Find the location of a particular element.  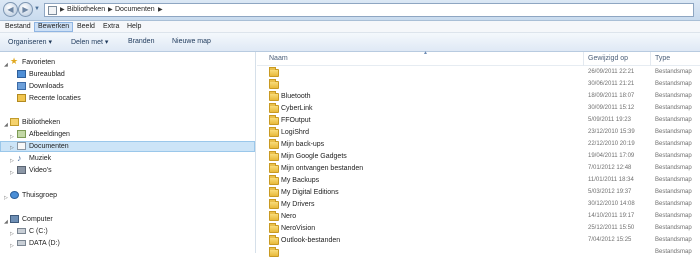

file-modified: 7/04/2012 15:25 is located at coordinates (610, 240).